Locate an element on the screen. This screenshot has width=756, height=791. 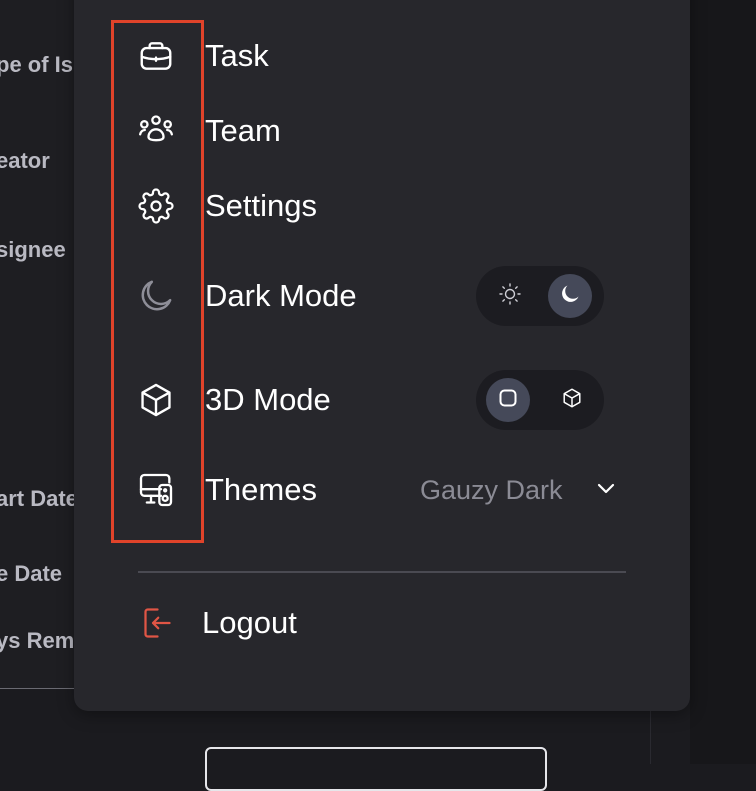
moon-filled-icon is located at coordinates (570, 296).